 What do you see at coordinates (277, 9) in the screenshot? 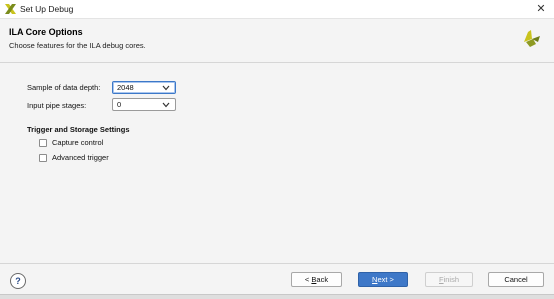
I see `title-bar: Set Up Debug ✕` at bounding box center [277, 9].